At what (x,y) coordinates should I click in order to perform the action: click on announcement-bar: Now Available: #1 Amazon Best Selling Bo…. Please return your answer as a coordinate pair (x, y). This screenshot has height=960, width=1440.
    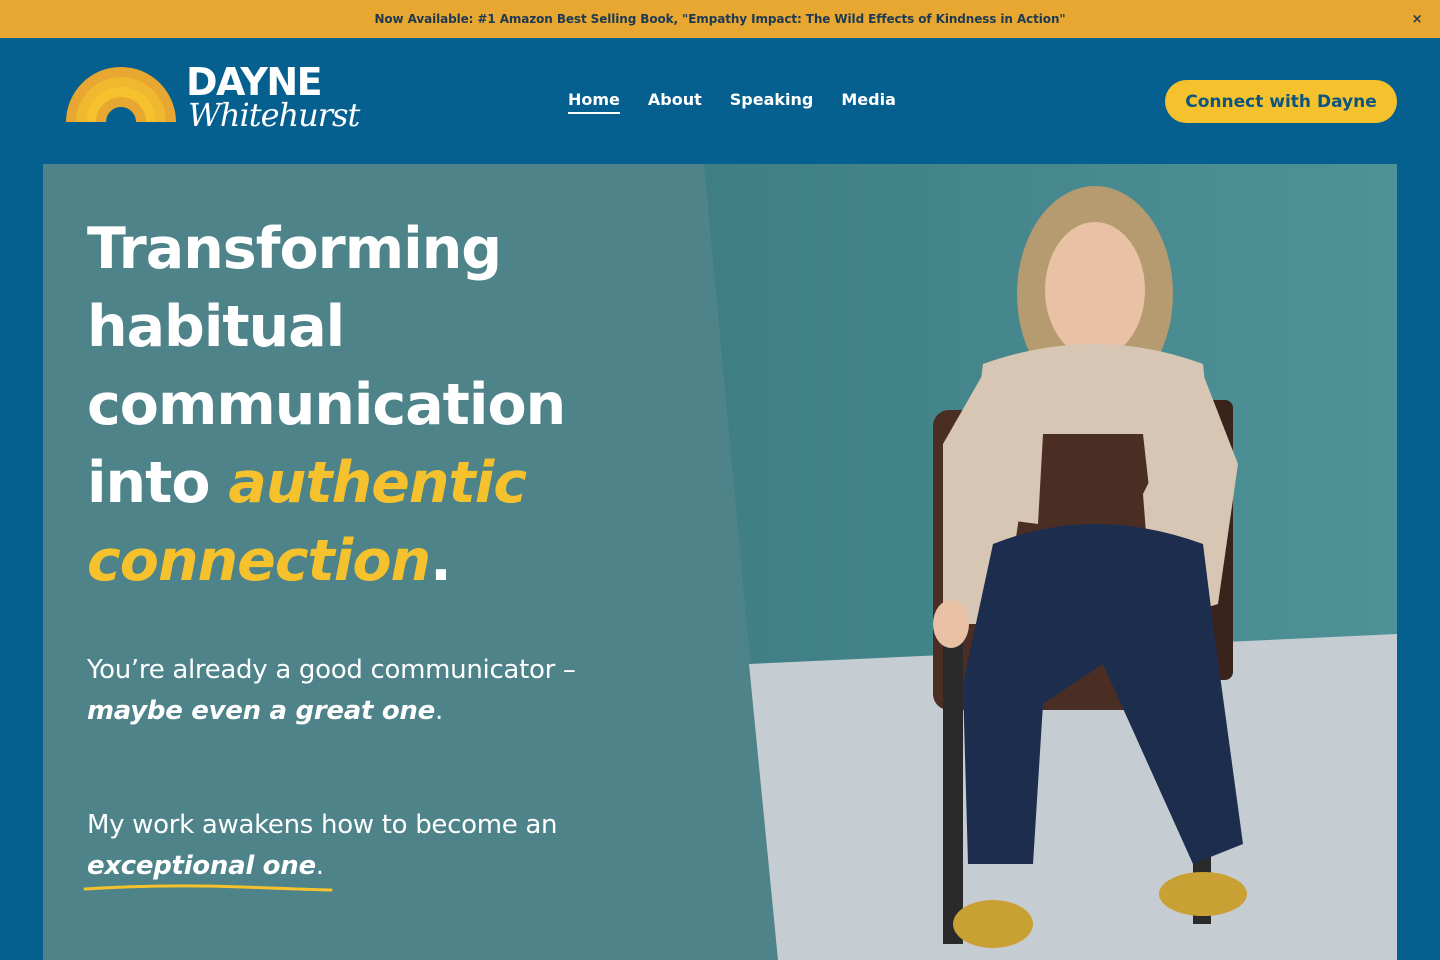
    Looking at the image, I should click on (720, 19).